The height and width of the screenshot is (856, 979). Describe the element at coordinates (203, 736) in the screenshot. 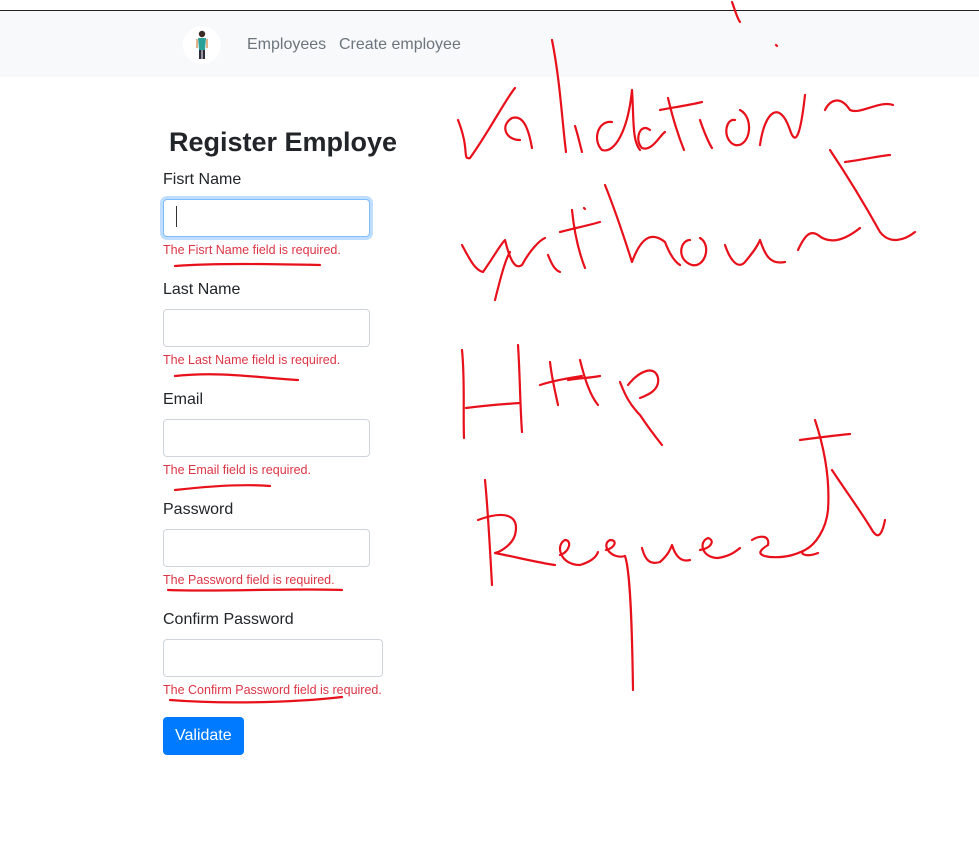

I see `validate-button: Validate` at that location.